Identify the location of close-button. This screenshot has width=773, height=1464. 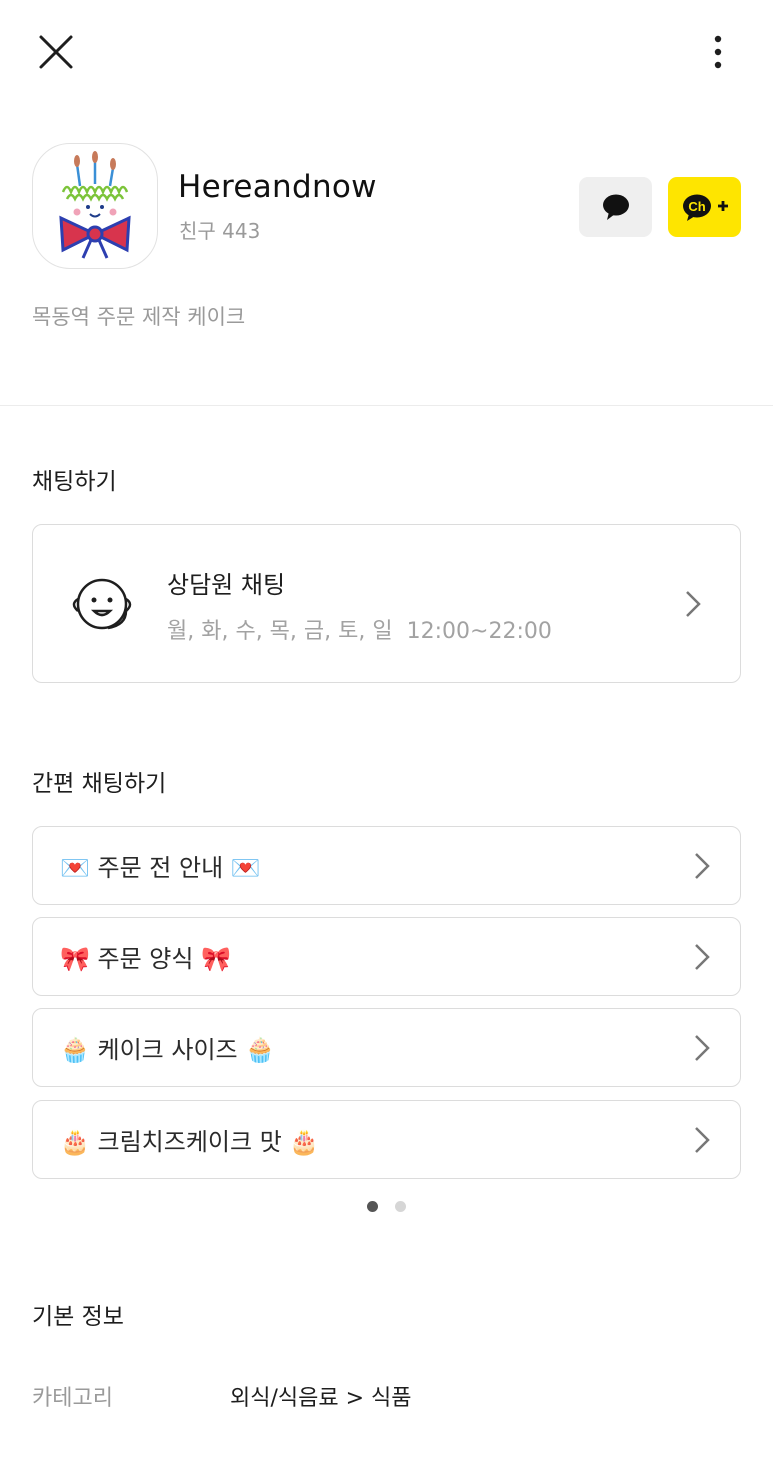
(56, 52).